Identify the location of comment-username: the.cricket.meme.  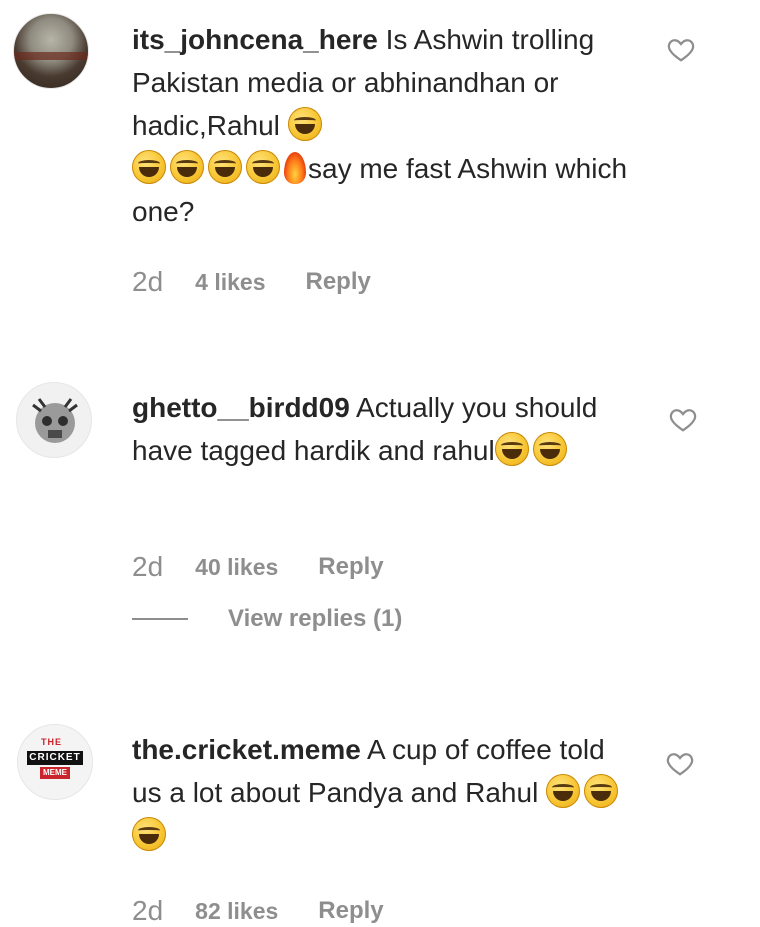
(246, 749).